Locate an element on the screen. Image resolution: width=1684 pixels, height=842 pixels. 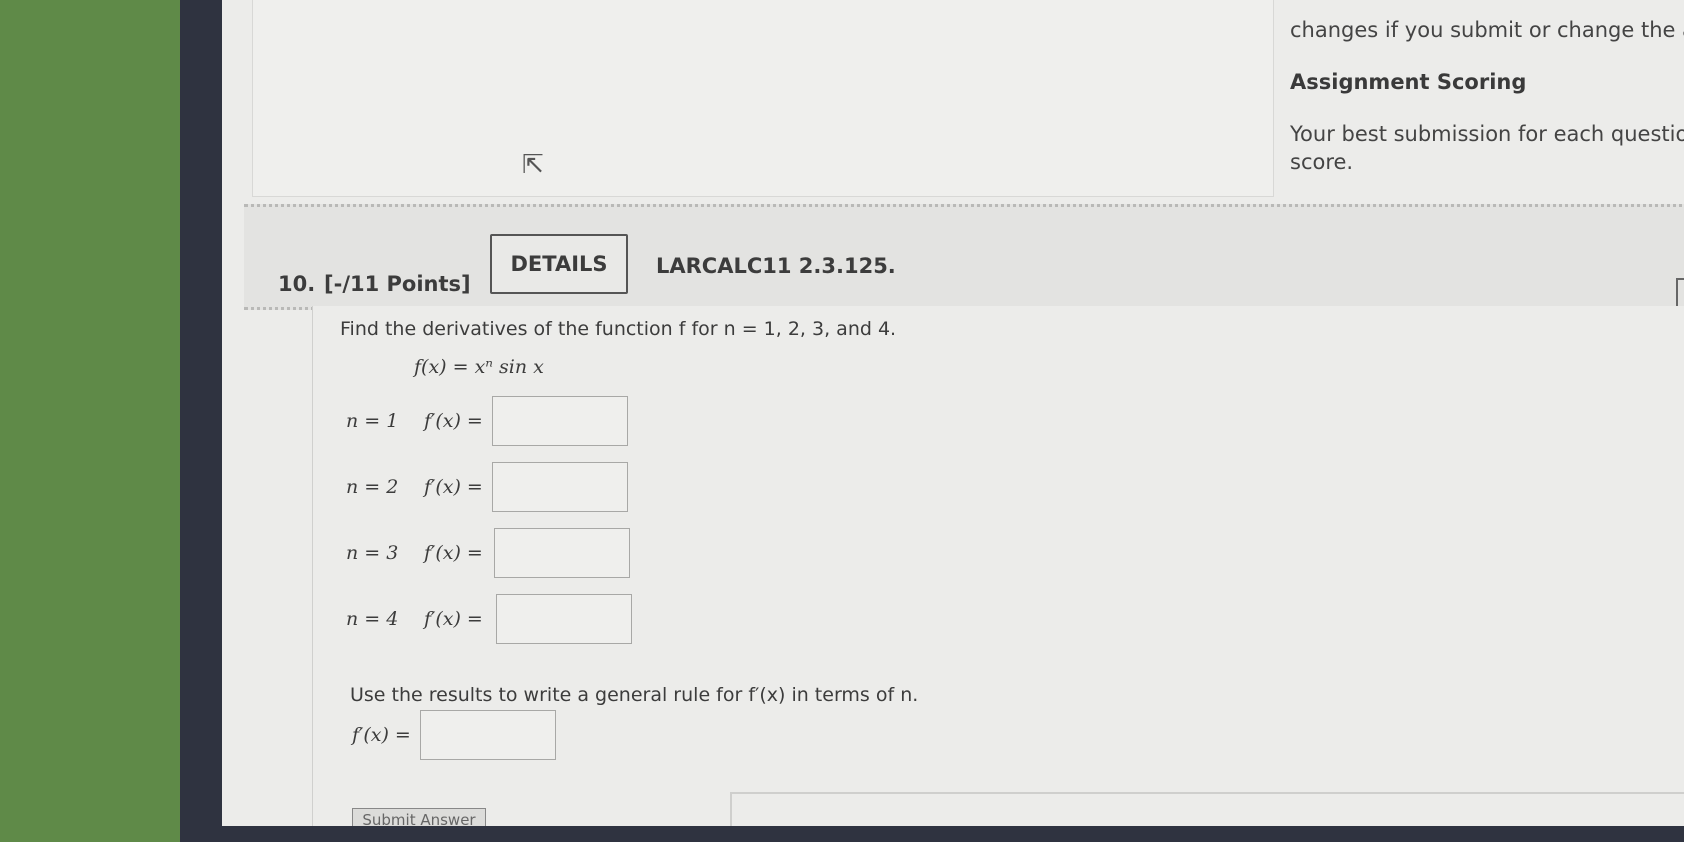
info-line-best-submission: Your best submission for each question is located at coordinates (1487, 134).